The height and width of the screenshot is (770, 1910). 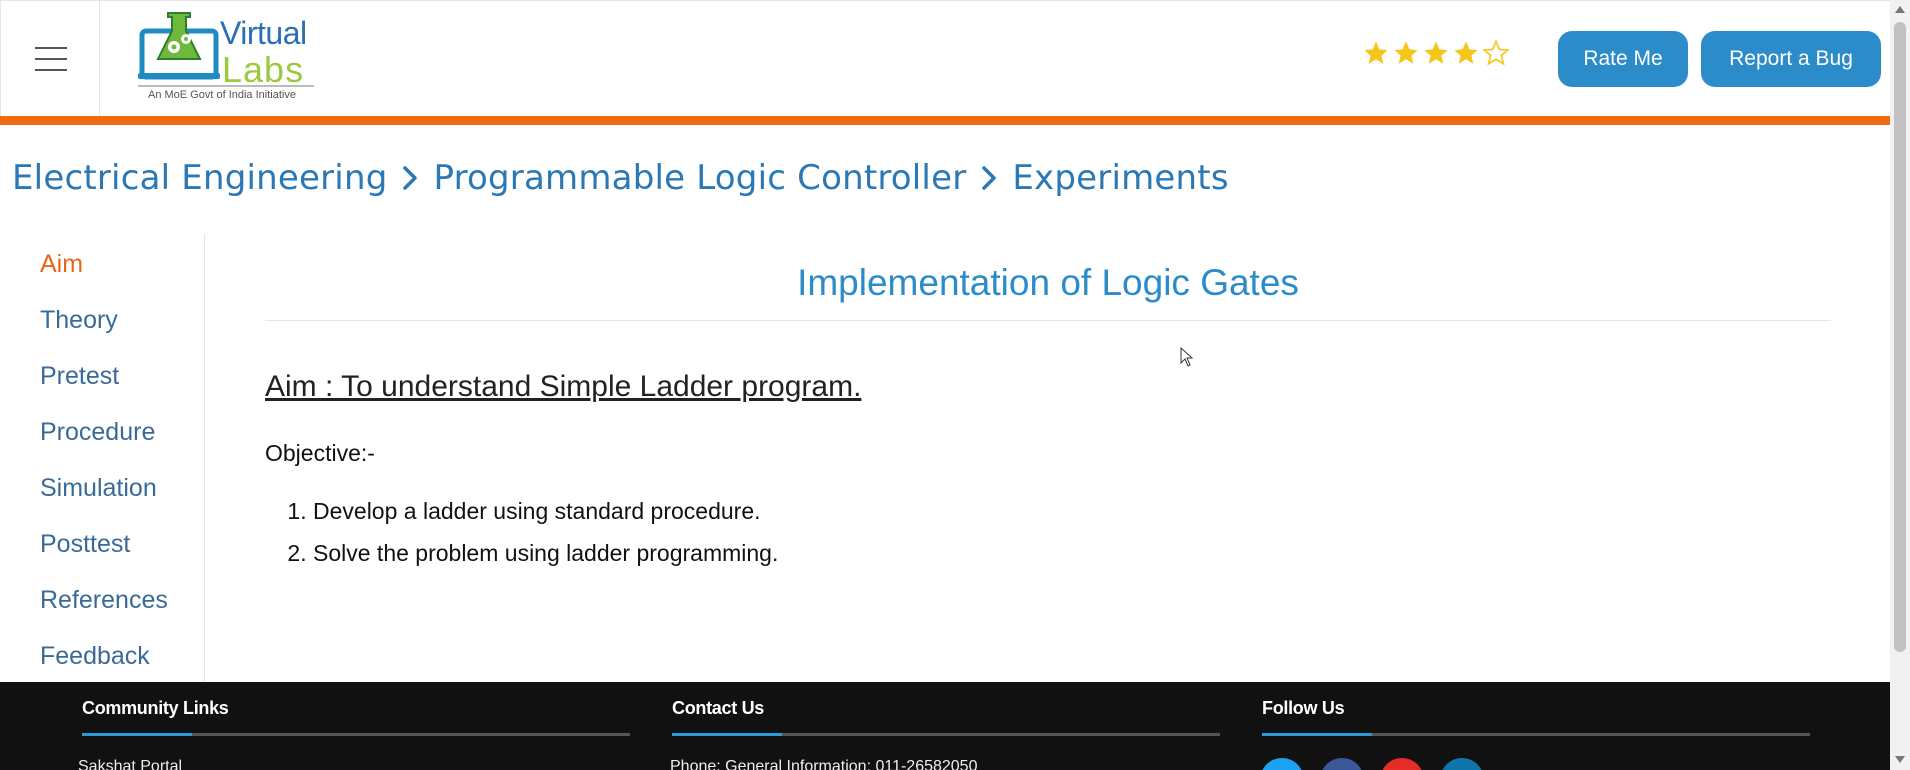 What do you see at coordinates (199, 178) in the screenshot?
I see `breadcrumb-electrical-engineering: Electrical Engineering` at bounding box center [199, 178].